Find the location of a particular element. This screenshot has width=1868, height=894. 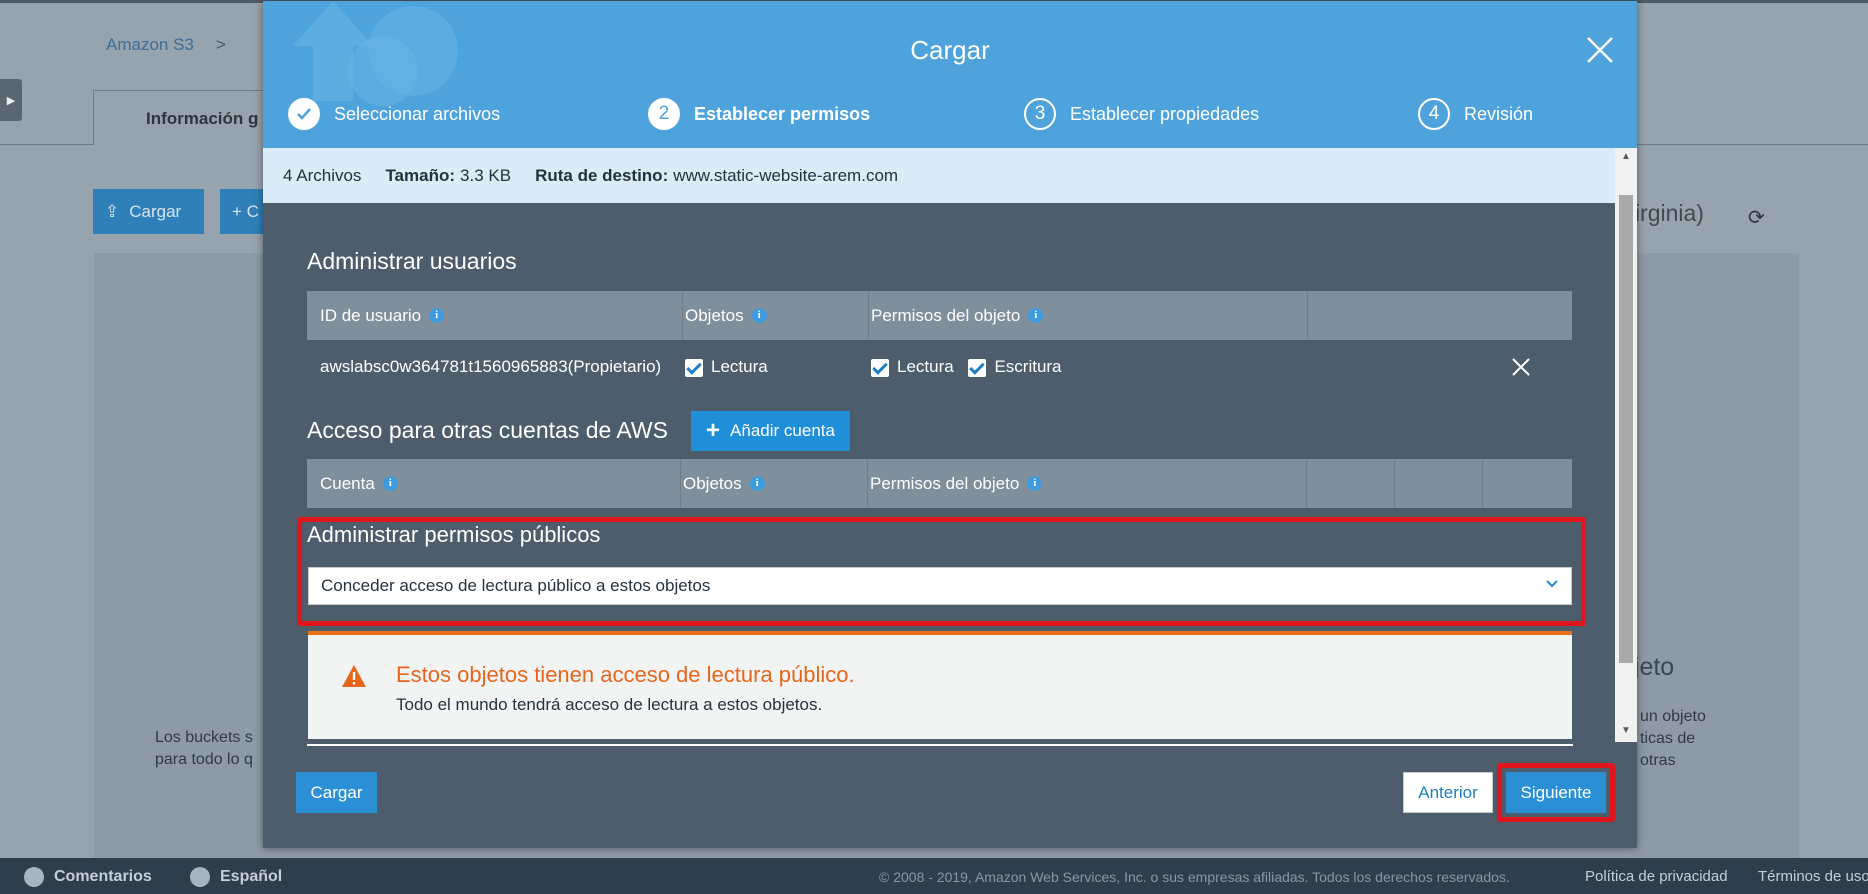

objects-read-checkbox is located at coordinates (694, 367).